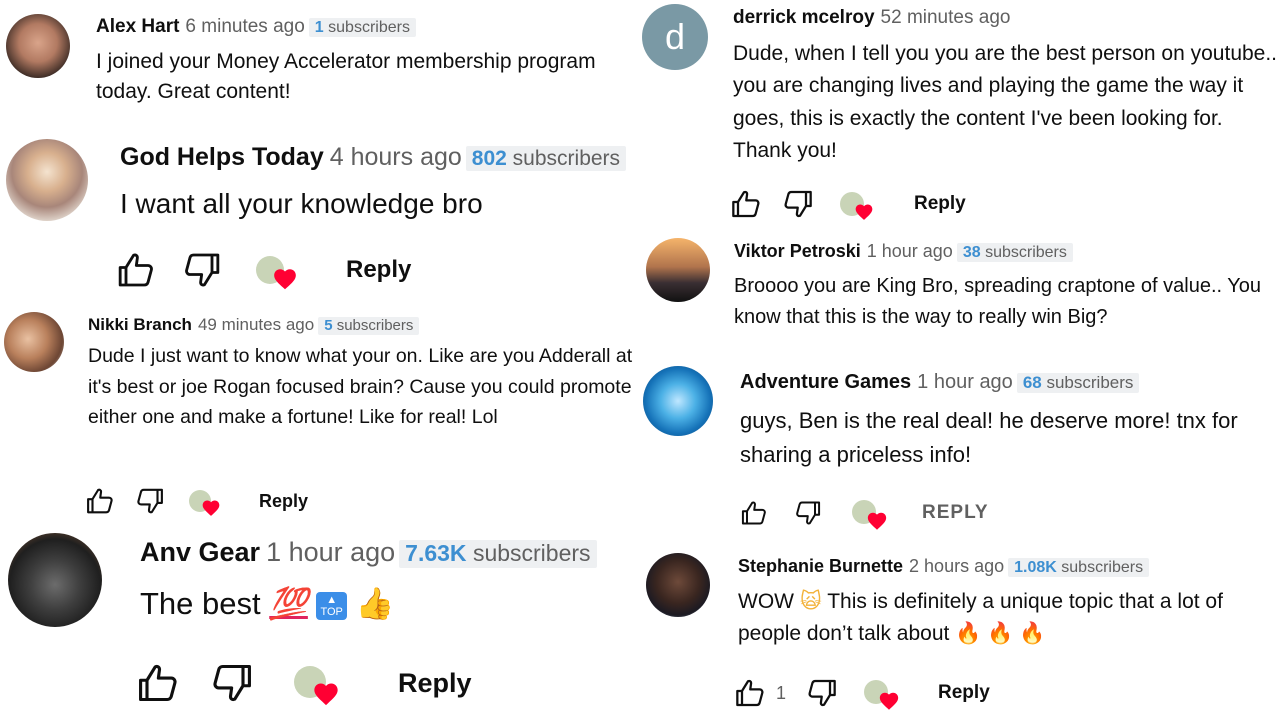 The width and height of the screenshot is (1280, 720). What do you see at coordinates (319, 27) in the screenshot?
I see `subscriber-count: 1` at bounding box center [319, 27].